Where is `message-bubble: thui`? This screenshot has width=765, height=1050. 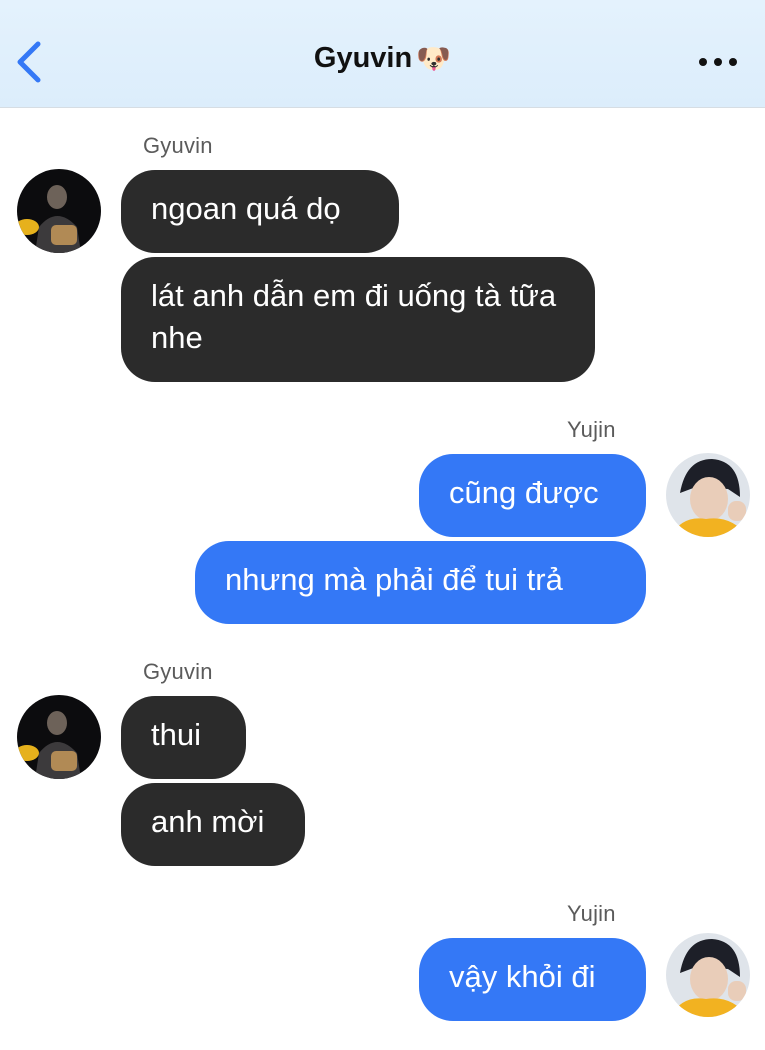
message-bubble: thui is located at coordinates (183, 737).